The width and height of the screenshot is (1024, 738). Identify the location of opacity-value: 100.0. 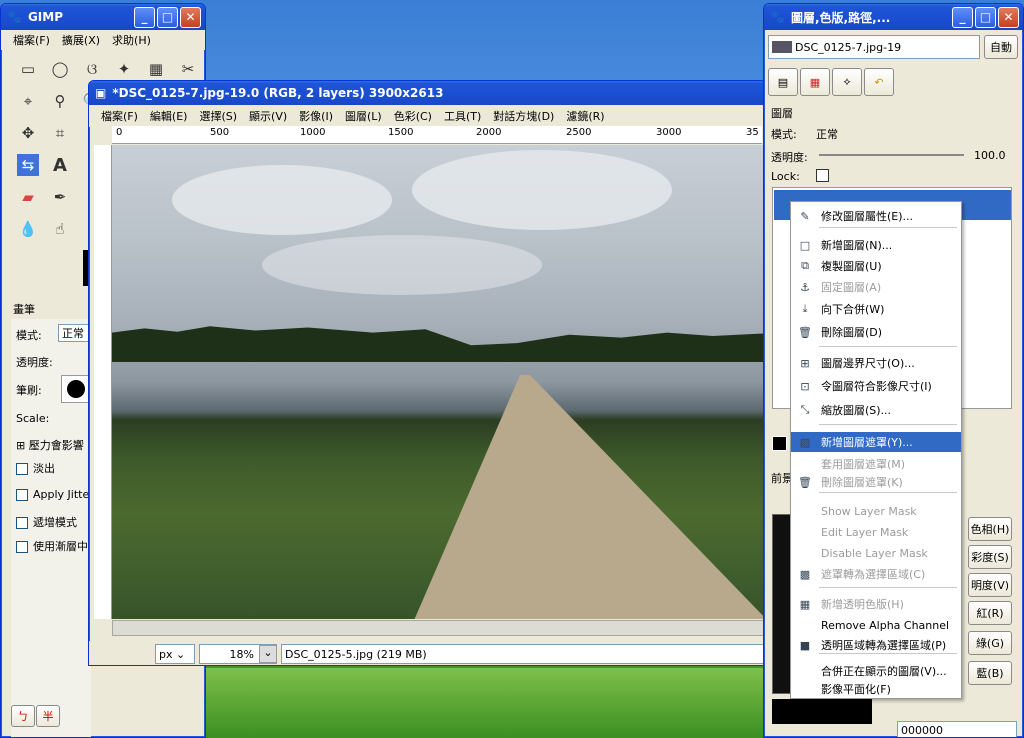
(990, 155).